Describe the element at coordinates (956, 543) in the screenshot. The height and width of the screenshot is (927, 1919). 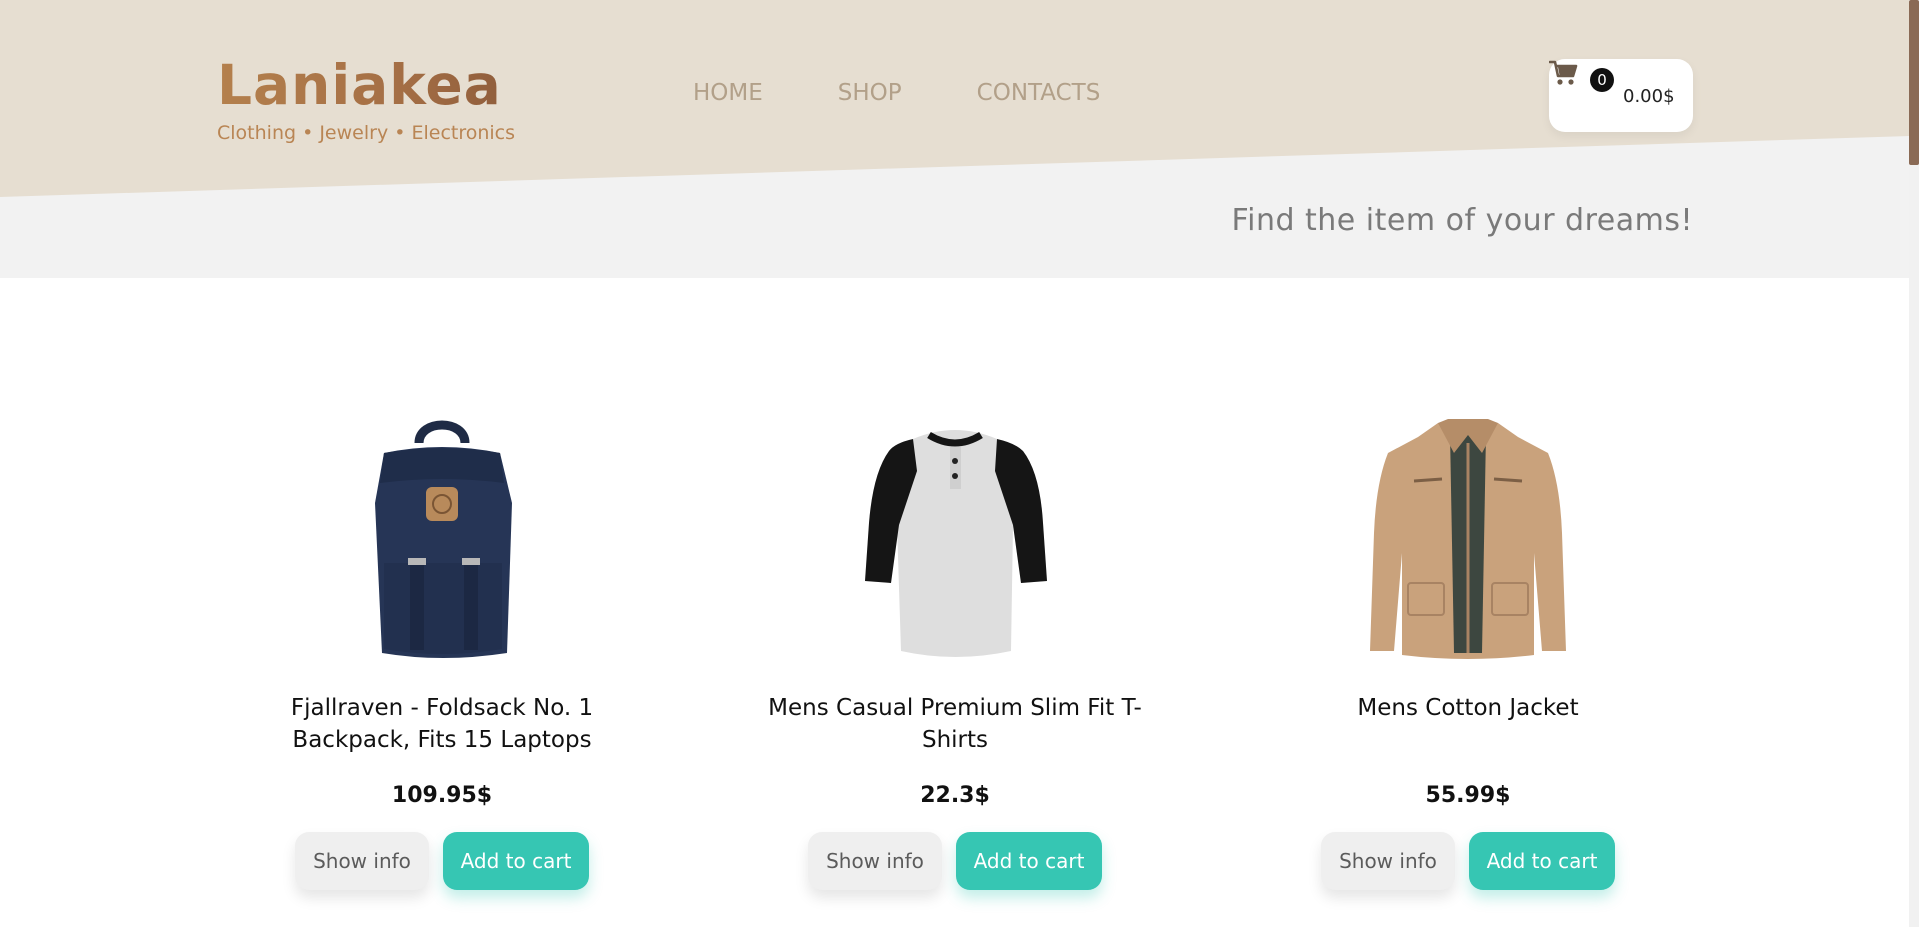
I see `raglan-tshirt-image` at that location.